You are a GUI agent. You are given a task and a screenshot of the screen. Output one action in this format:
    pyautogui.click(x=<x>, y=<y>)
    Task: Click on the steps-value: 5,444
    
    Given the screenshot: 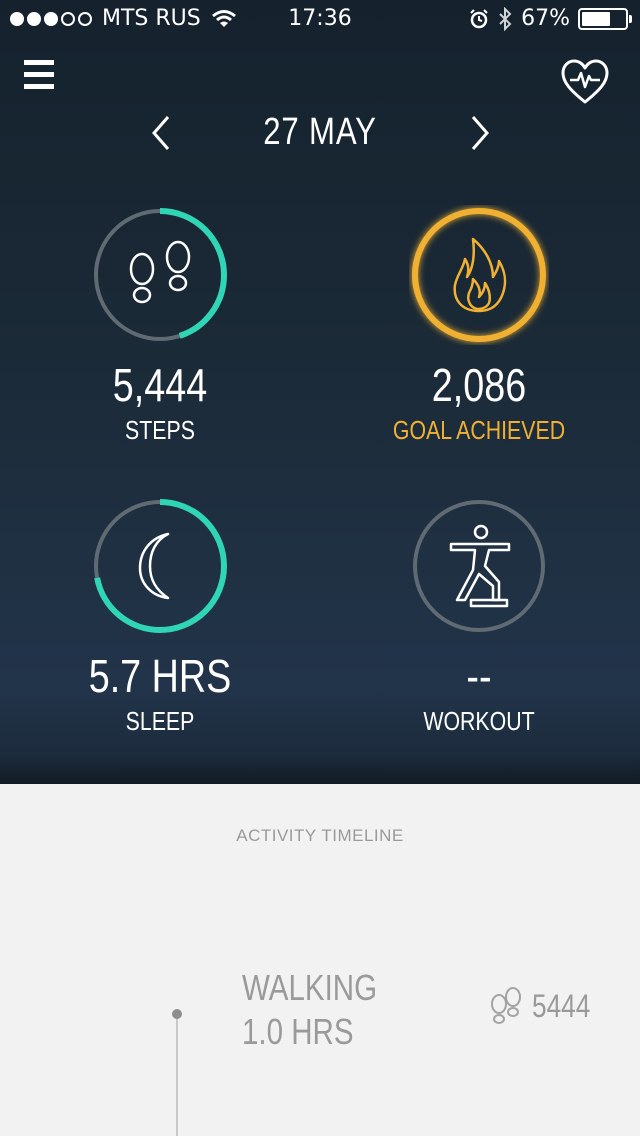 What is the action you would take?
    pyautogui.click(x=160, y=385)
    